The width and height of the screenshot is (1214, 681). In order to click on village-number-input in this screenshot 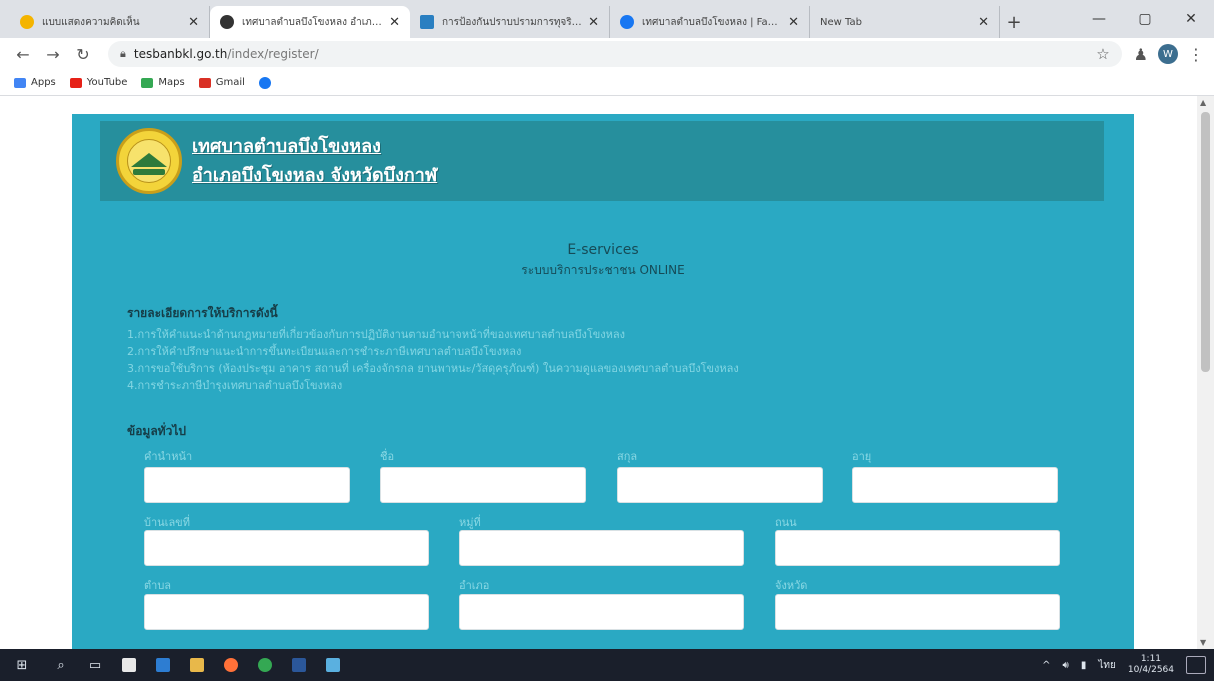, I will do `click(601, 548)`.